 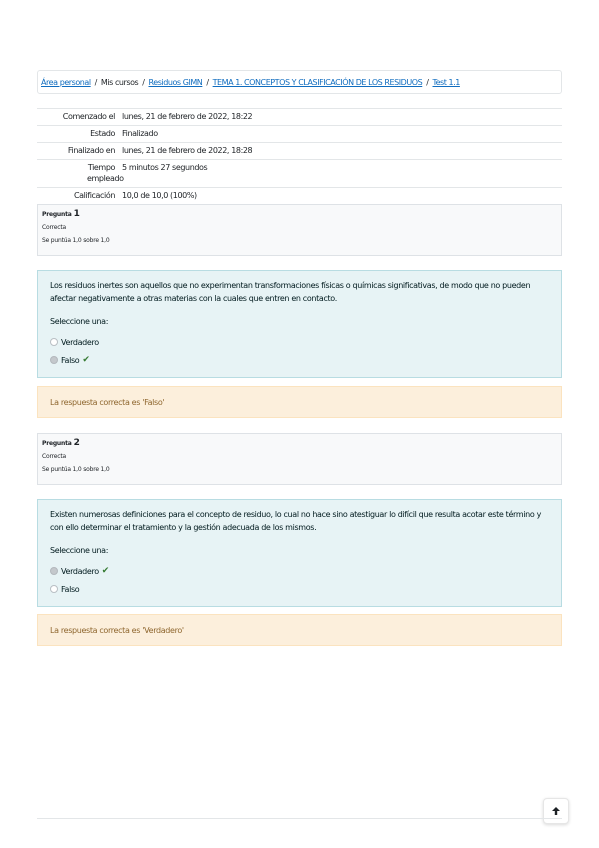 What do you see at coordinates (299, 174) in the screenshot?
I see `summary-row-time: Tiempo empleado 5 minutos 27 segundos` at bounding box center [299, 174].